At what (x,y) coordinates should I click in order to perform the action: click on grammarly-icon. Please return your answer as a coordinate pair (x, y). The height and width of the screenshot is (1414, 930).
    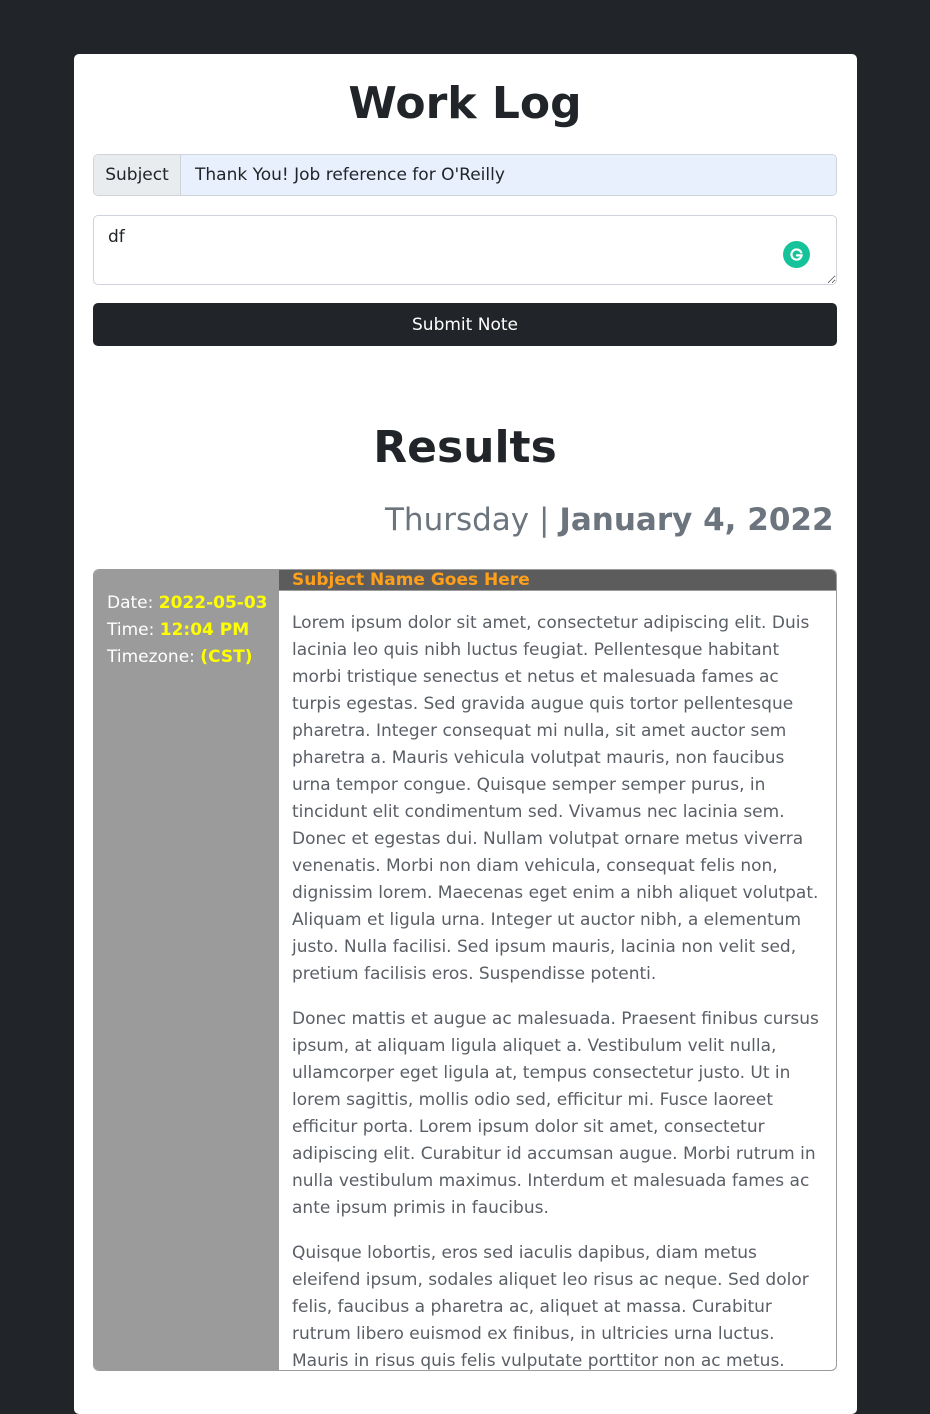
    Looking at the image, I should click on (796, 254).